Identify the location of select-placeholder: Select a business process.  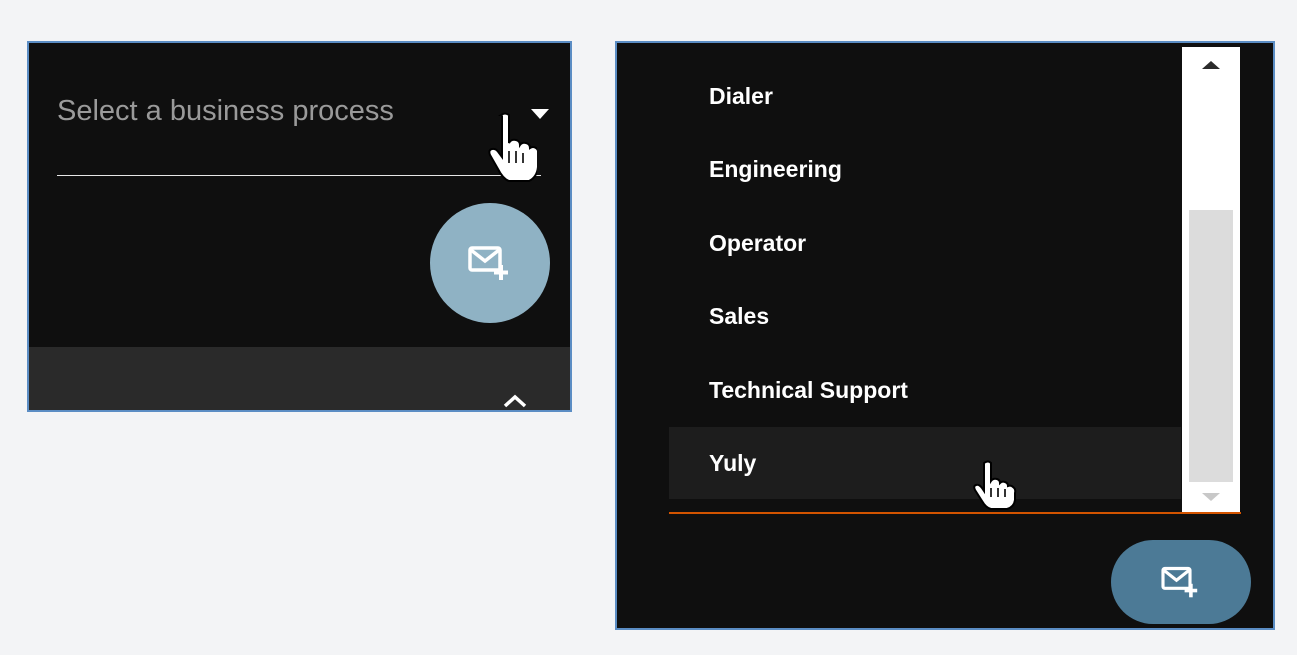
(225, 111).